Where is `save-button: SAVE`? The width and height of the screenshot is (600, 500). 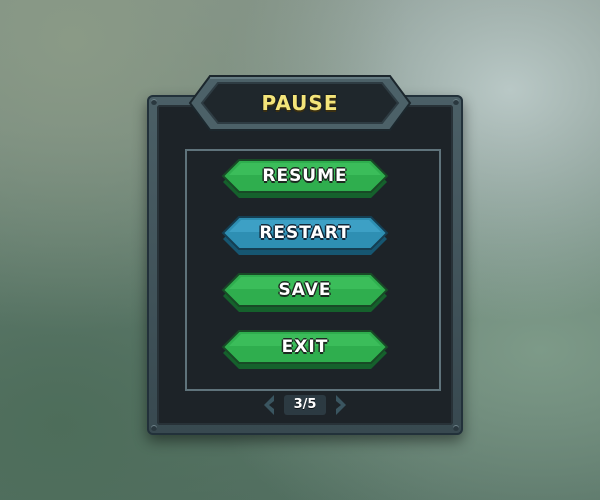 save-button: SAVE is located at coordinates (305, 293).